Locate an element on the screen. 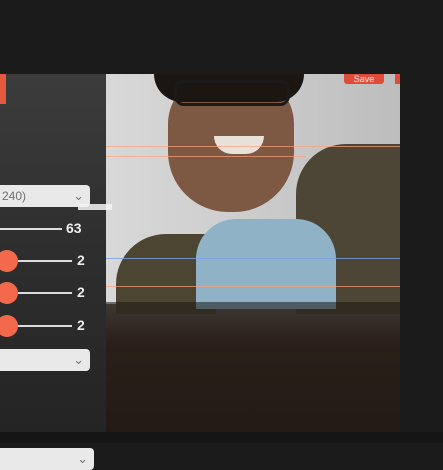  option-select-2: ⌄ is located at coordinates (47, 459).